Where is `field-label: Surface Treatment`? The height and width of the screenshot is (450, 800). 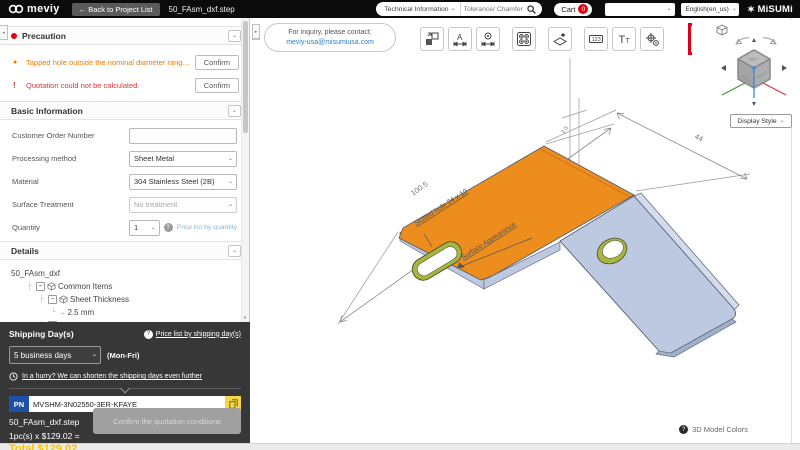
field-label: Surface Treatment is located at coordinates (43, 204).